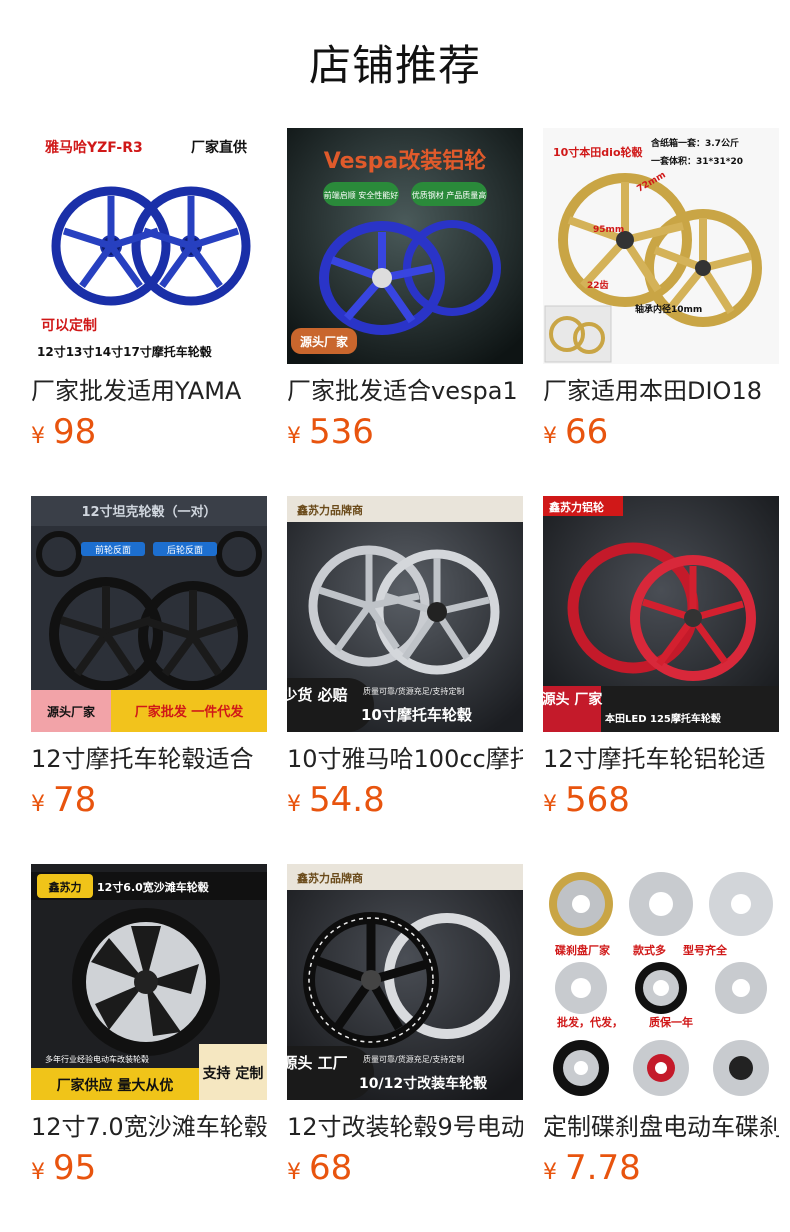 The height and width of the screenshot is (1232, 790). Describe the element at coordinates (219, 147) in the screenshot. I see `image-text: 厂家直供` at that location.